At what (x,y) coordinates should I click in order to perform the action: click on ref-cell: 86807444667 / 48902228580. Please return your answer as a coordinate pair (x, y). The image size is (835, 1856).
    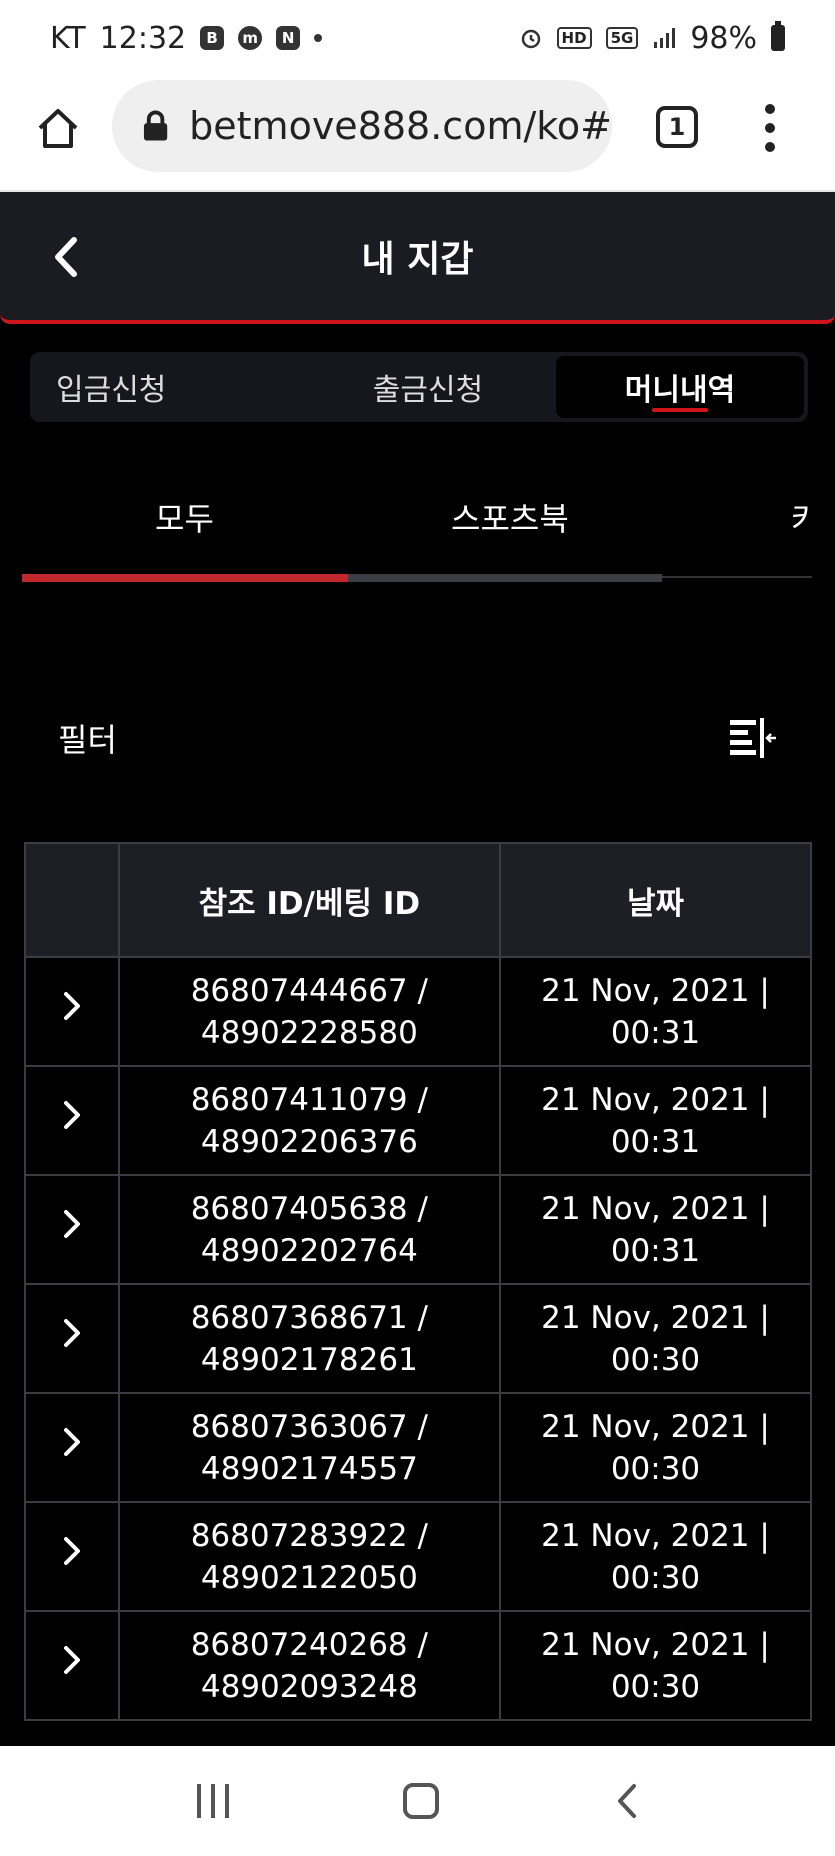
    Looking at the image, I should click on (309, 1011).